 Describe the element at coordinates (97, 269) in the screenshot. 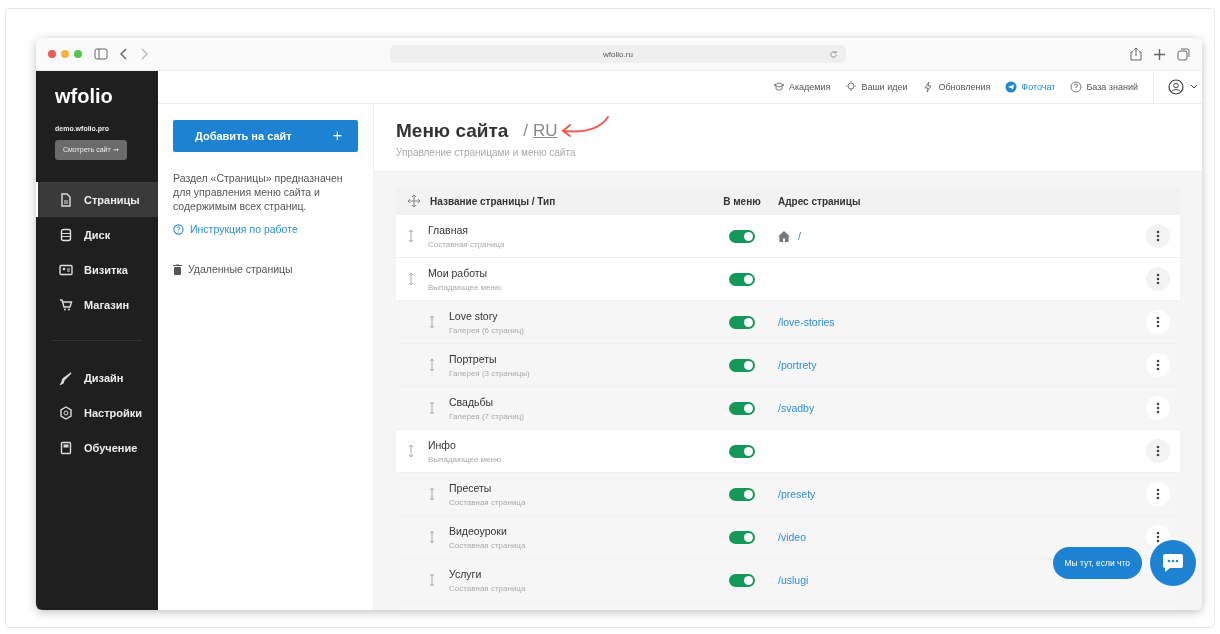

I see `sidebar-item: Визитка` at that location.